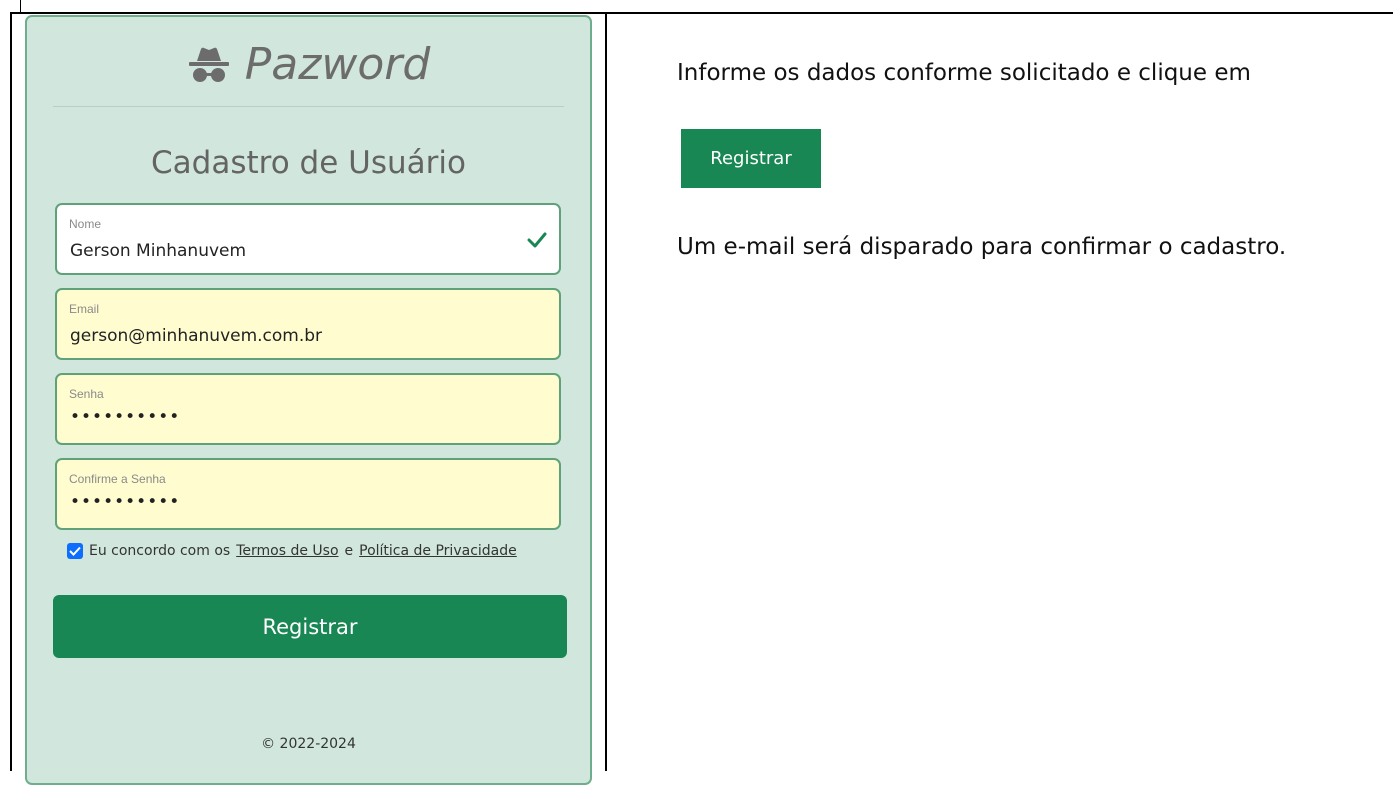  What do you see at coordinates (196, 336) in the screenshot?
I see `email-input: gerson@minhanuvem.com.br` at bounding box center [196, 336].